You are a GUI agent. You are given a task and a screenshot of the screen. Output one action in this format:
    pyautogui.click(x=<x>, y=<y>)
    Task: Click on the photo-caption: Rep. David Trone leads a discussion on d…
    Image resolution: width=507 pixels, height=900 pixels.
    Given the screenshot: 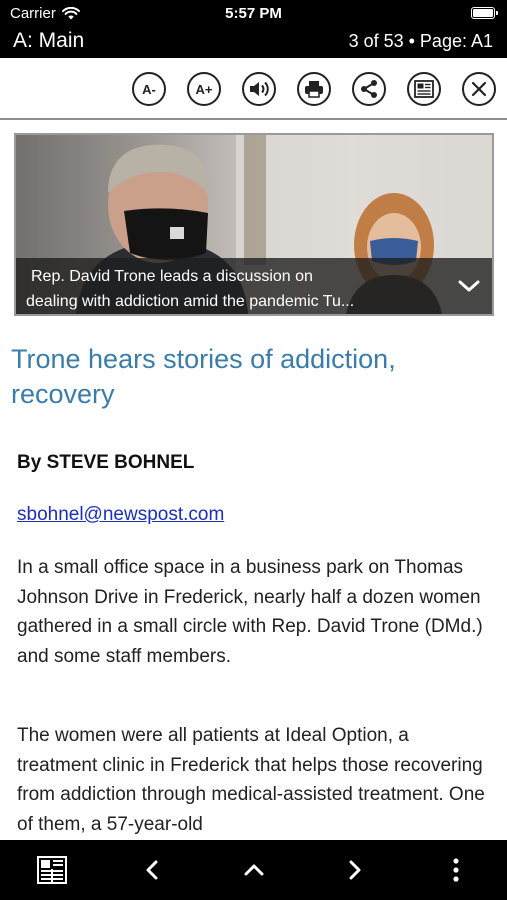 What is the action you would take?
    pyautogui.click(x=254, y=286)
    